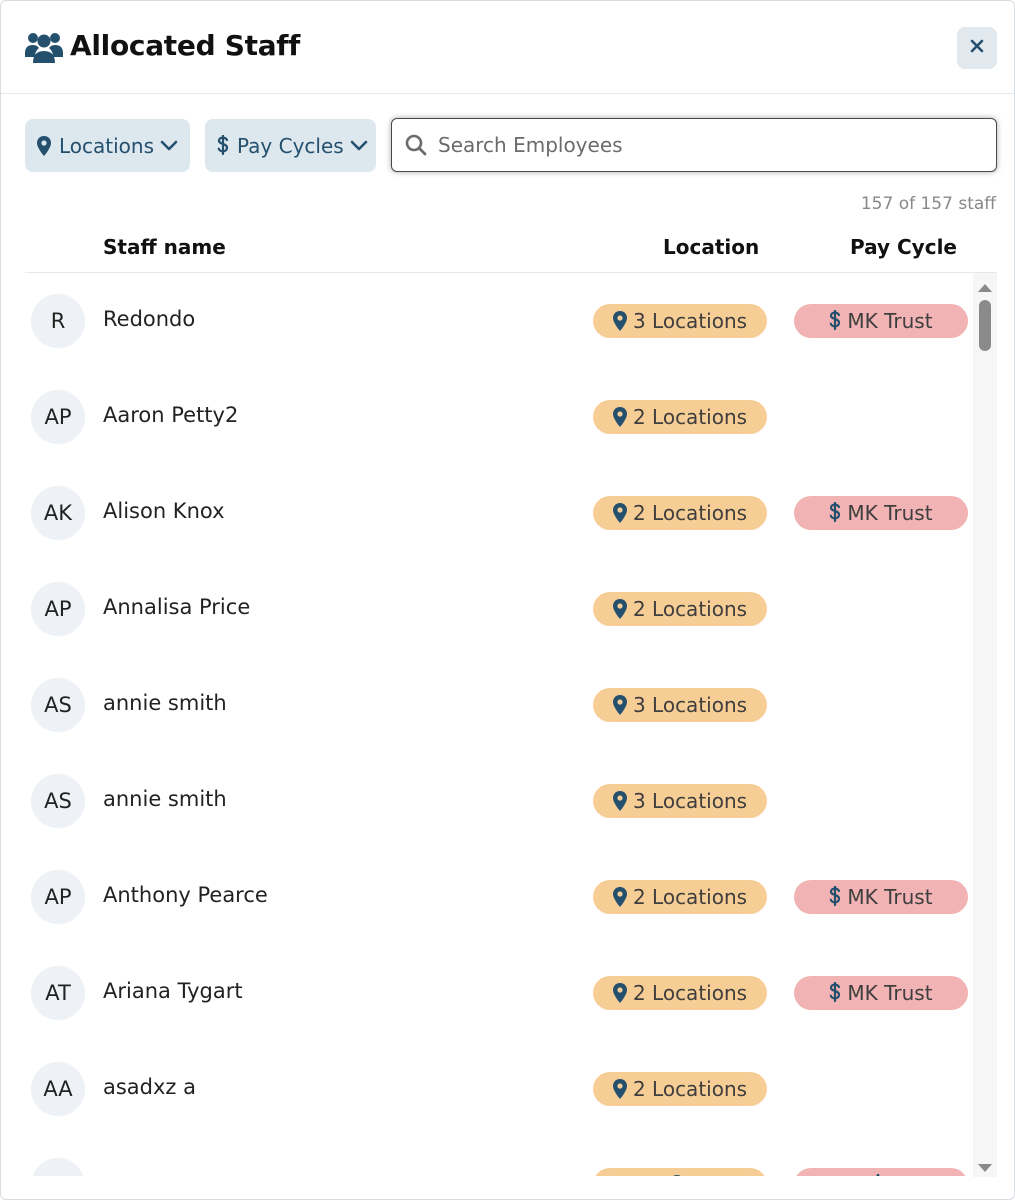 This screenshot has width=1015, height=1200. Describe the element at coordinates (177, 607) in the screenshot. I see `staff-name: Annalisa Price` at that location.